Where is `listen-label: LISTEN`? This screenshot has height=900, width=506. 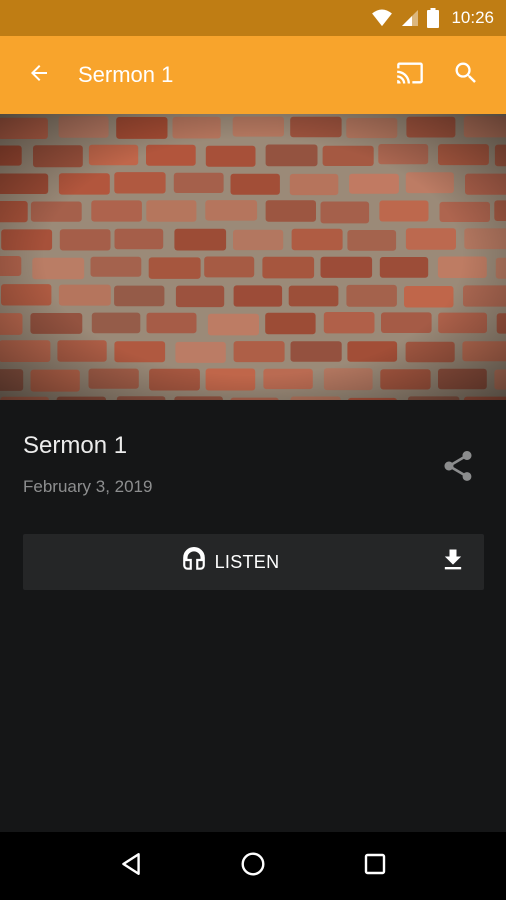
listen-label: LISTEN is located at coordinates (247, 561).